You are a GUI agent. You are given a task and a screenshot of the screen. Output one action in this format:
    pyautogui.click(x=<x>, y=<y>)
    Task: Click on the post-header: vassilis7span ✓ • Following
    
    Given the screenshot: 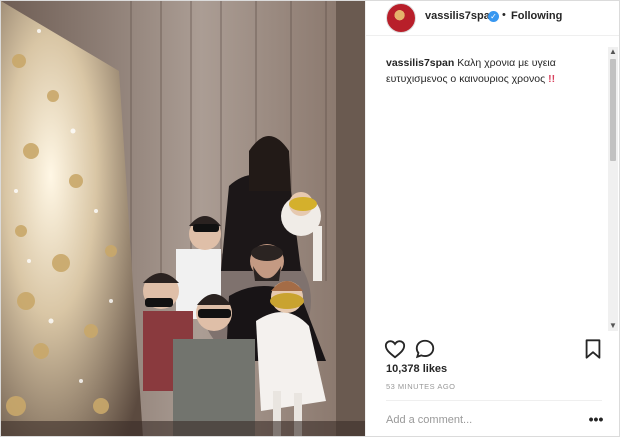 What is the action you would take?
    pyautogui.click(x=492, y=18)
    